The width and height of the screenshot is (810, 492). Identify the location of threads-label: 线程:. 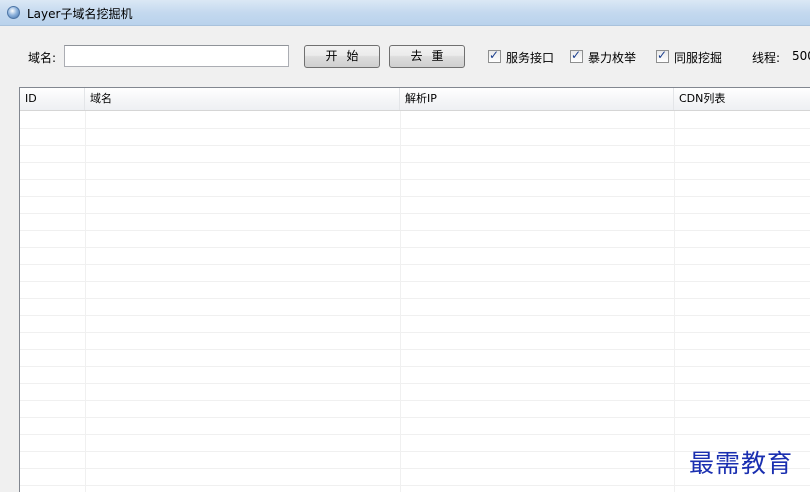
(766, 58).